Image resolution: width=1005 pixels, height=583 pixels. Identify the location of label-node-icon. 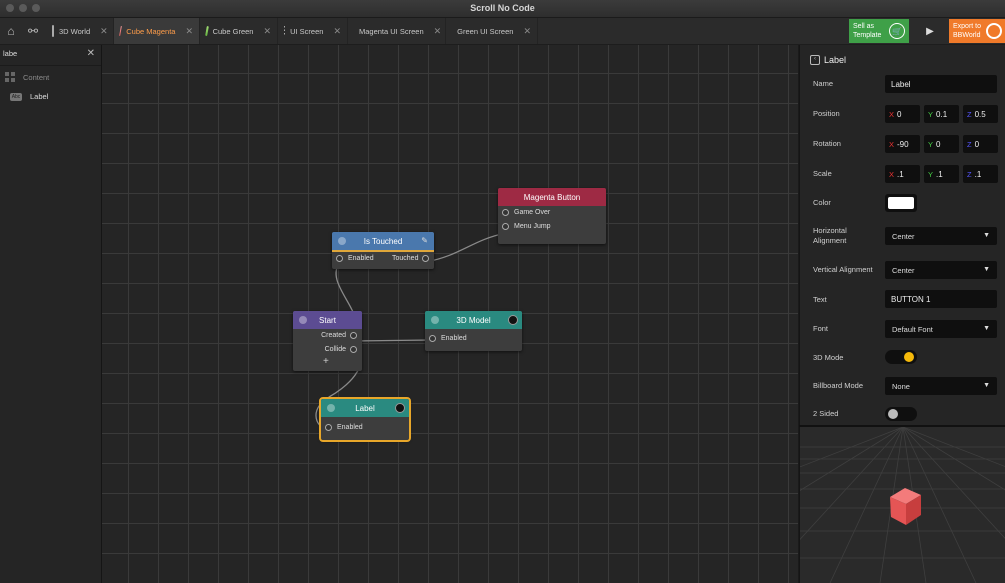
(331, 408).